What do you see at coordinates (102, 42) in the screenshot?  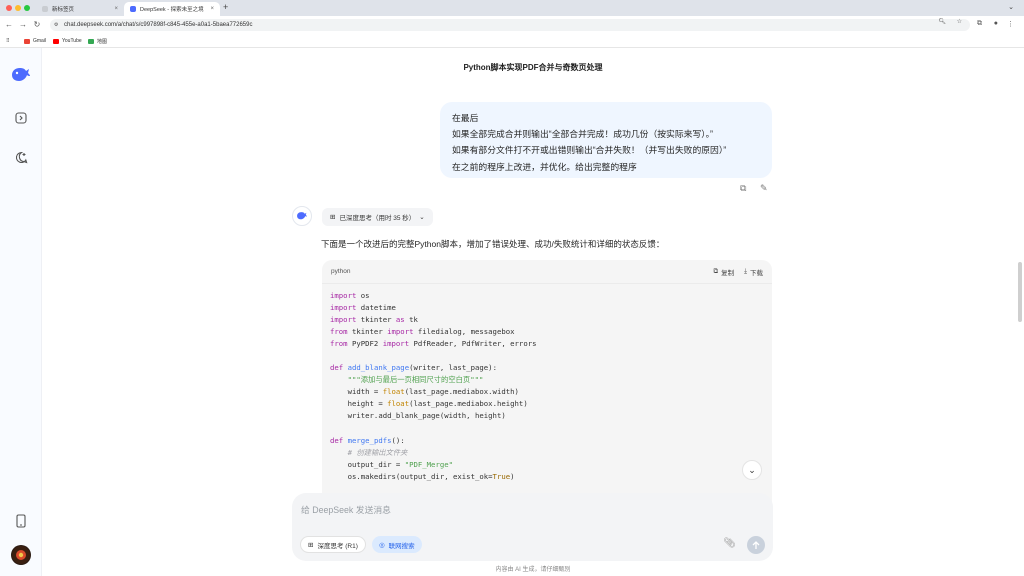 I see `bookmark-label: 地图` at bounding box center [102, 42].